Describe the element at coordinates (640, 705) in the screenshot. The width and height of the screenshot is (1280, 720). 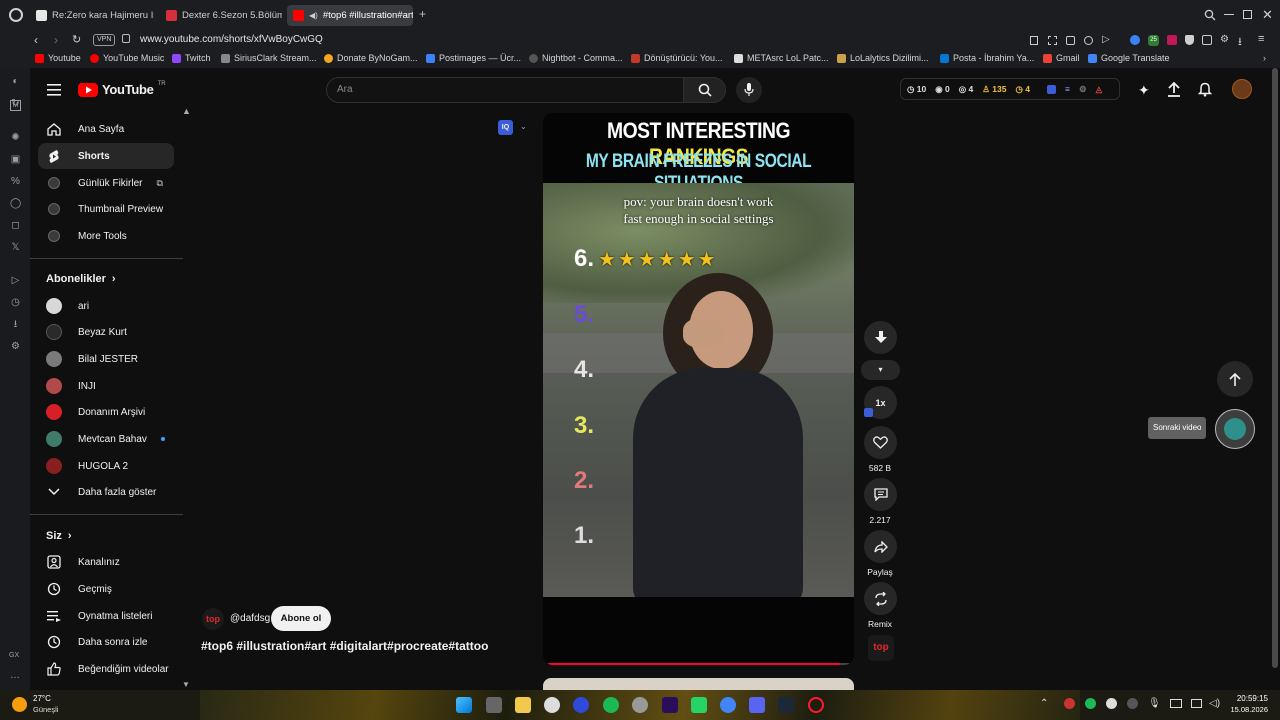
I see `chatgpt-app-icon` at that location.